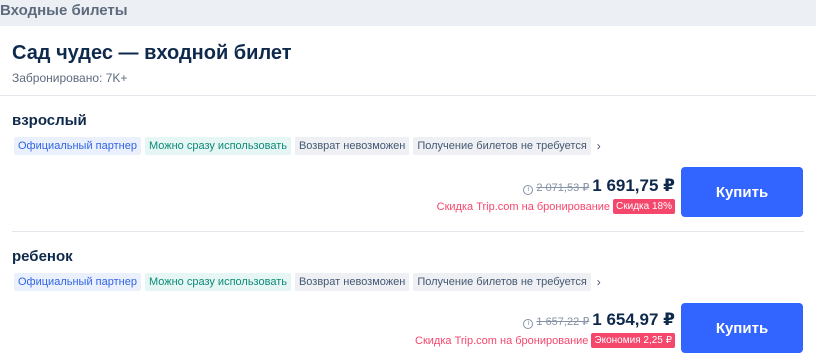  What do you see at coordinates (42, 256) in the screenshot?
I see `ticket-name: ребенок` at bounding box center [42, 256].